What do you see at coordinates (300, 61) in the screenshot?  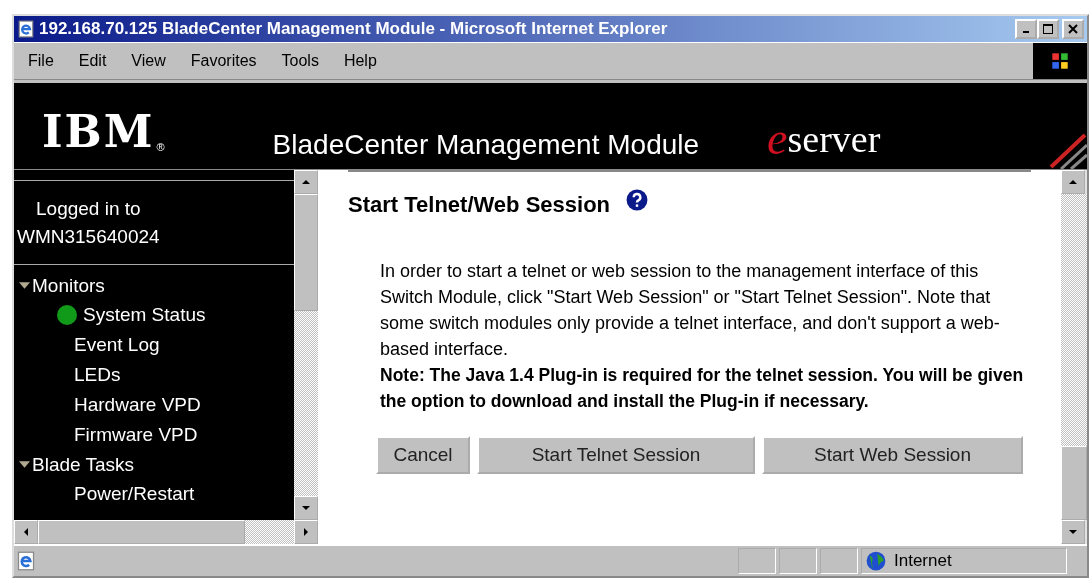 I see `menu-item: Tools` at bounding box center [300, 61].